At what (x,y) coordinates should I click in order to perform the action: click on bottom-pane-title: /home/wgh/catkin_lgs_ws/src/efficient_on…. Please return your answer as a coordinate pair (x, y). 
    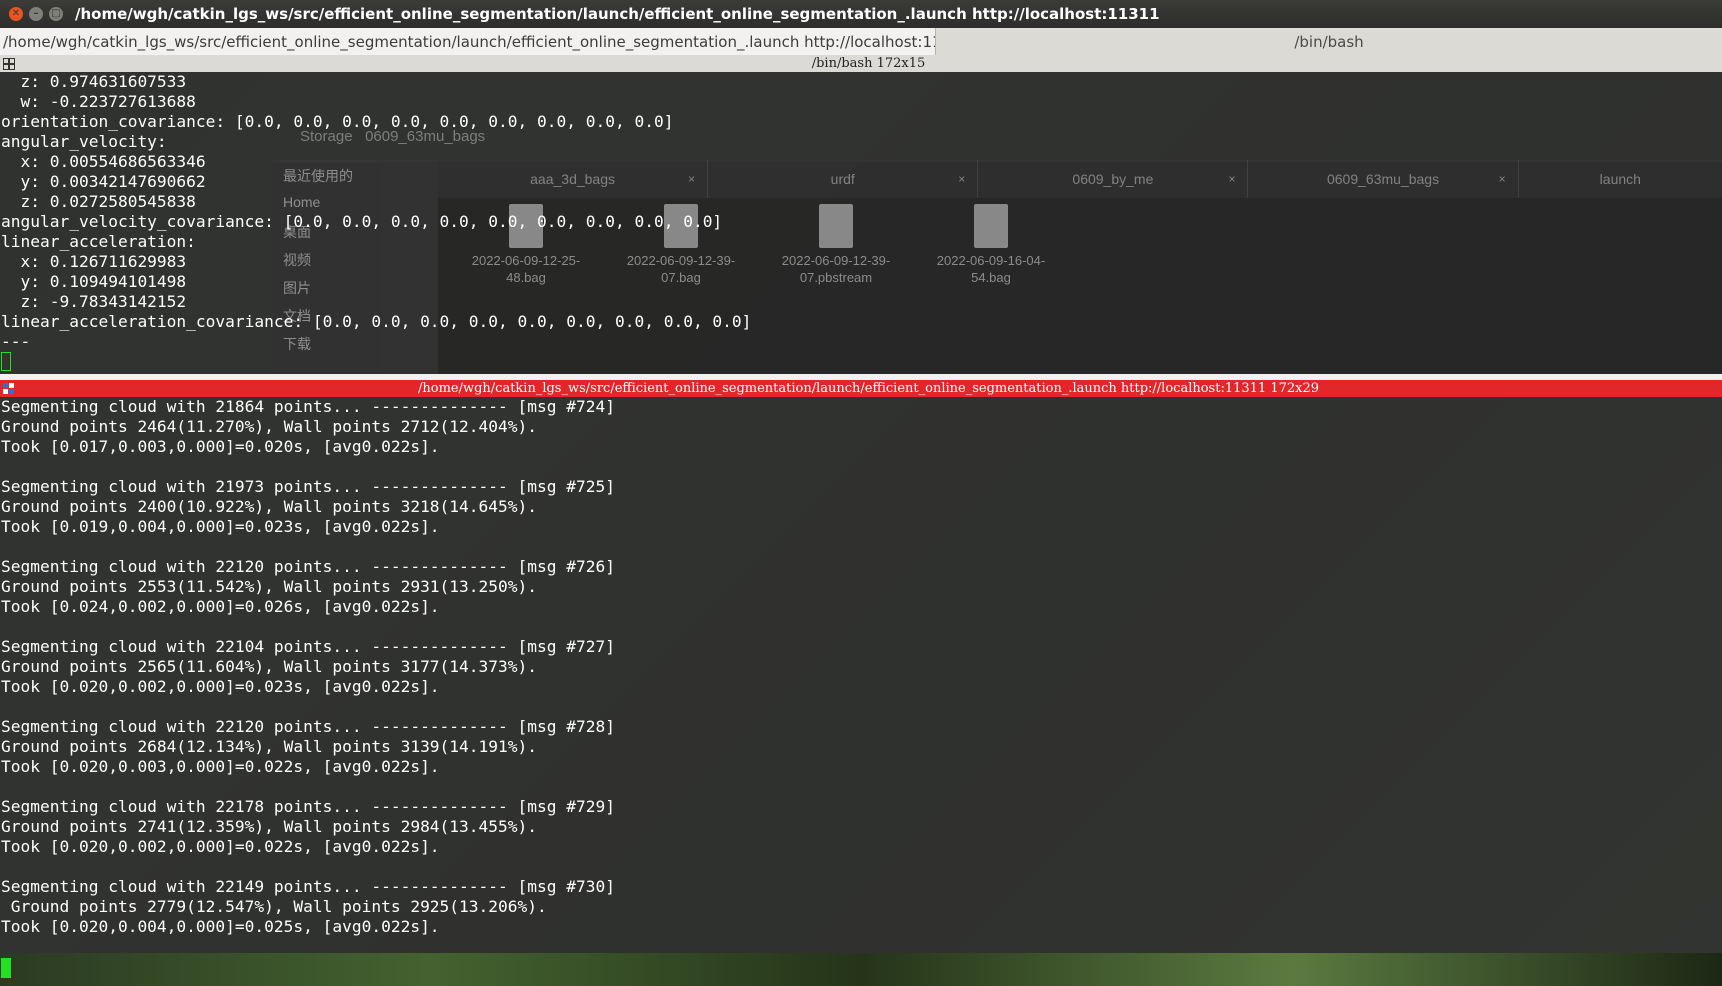
    Looking at the image, I should click on (868, 388).